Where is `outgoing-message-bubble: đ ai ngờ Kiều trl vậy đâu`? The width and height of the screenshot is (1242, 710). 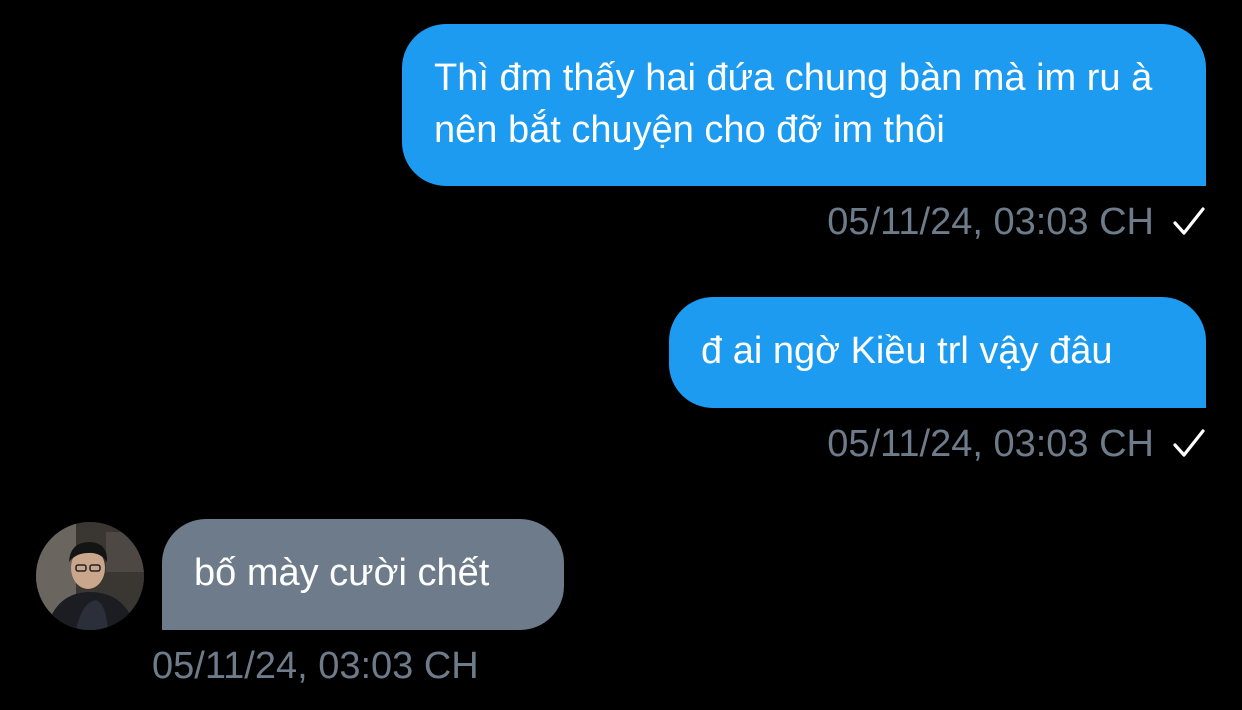 outgoing-message-bubble: đ ai ngờ Kiều trl vậy đâu is located at coordinates (937, 352).